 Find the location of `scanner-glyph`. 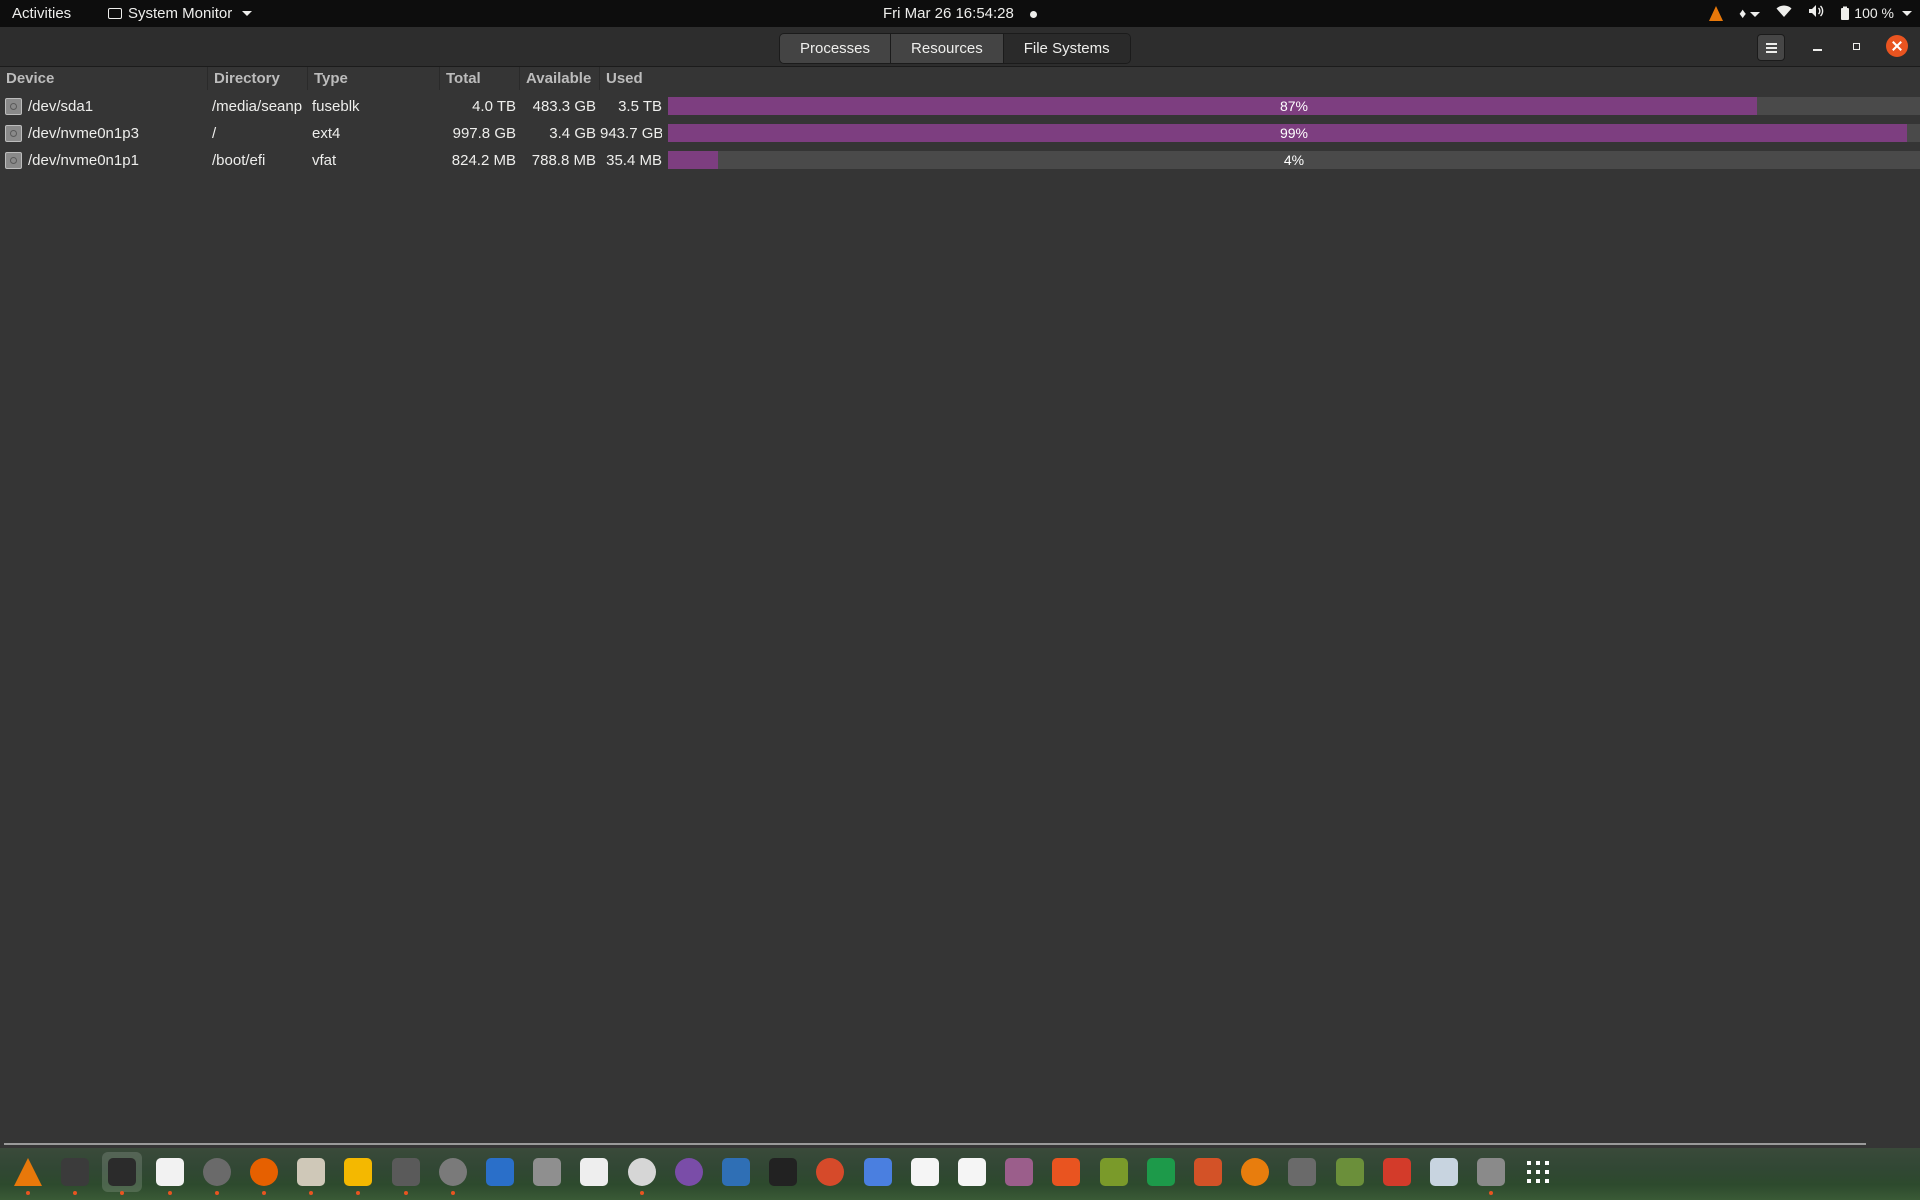

scanner-glyph is located at coordinates (1444, 1172).